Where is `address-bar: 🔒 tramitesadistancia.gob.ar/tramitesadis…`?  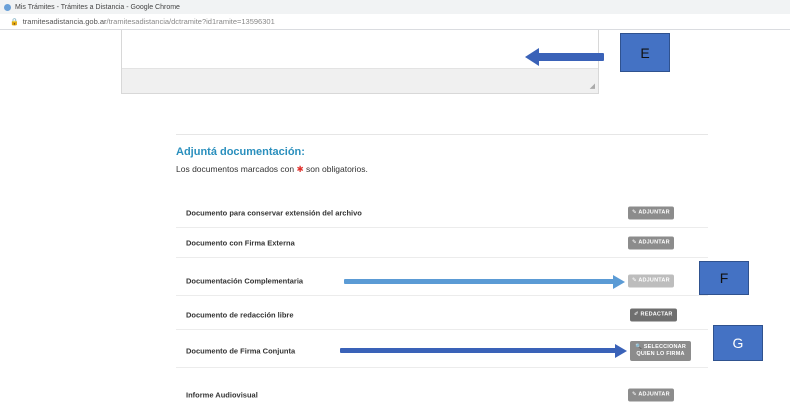 address-bar: 🔒 tramitesadistancia.gob.ar/tramitesadis… is located at coordinates (395, 22).